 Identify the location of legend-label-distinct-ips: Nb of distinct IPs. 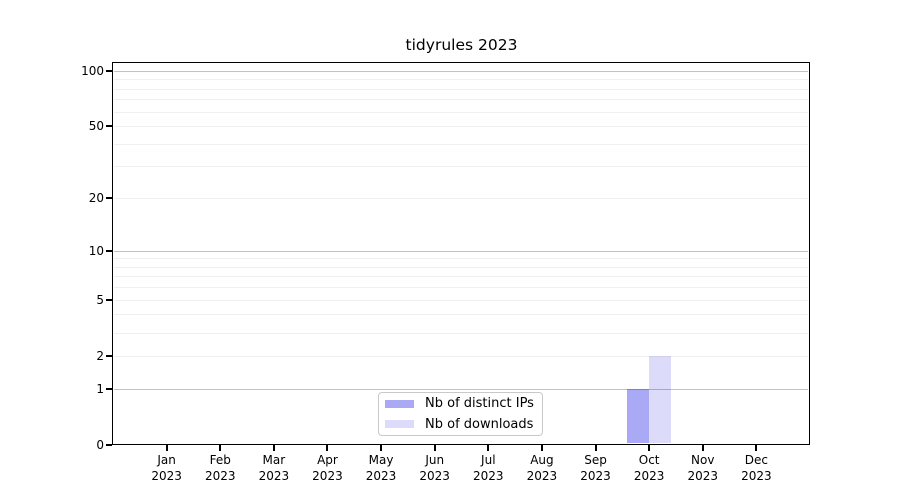
(479, 404).